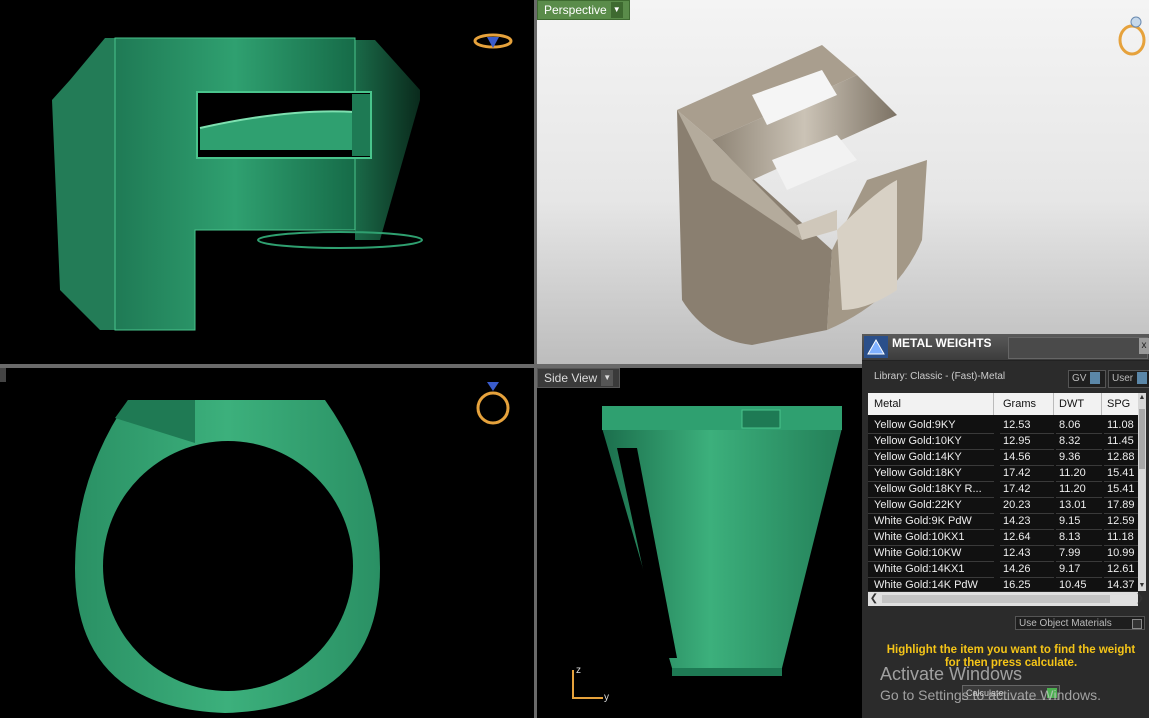 The width and height of the screenshot is (1149, 718). What do you see at coordinates (227, 556) in the screenshot?
I see `ring-top-model` at bounding box center [227, 556].